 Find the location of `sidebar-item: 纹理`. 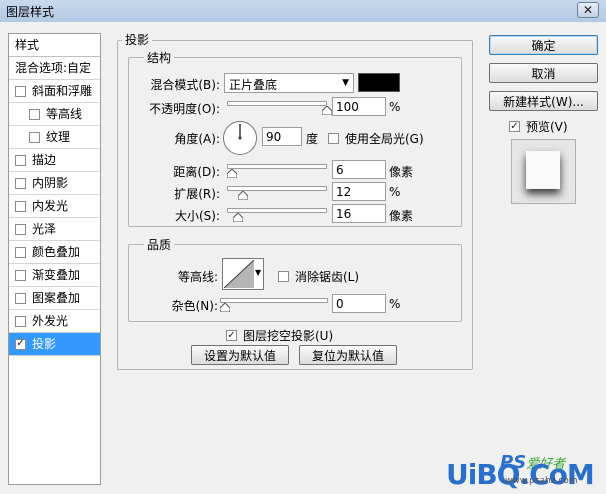

sidebar-item: 纹理 is located at coordinates (54, 137).